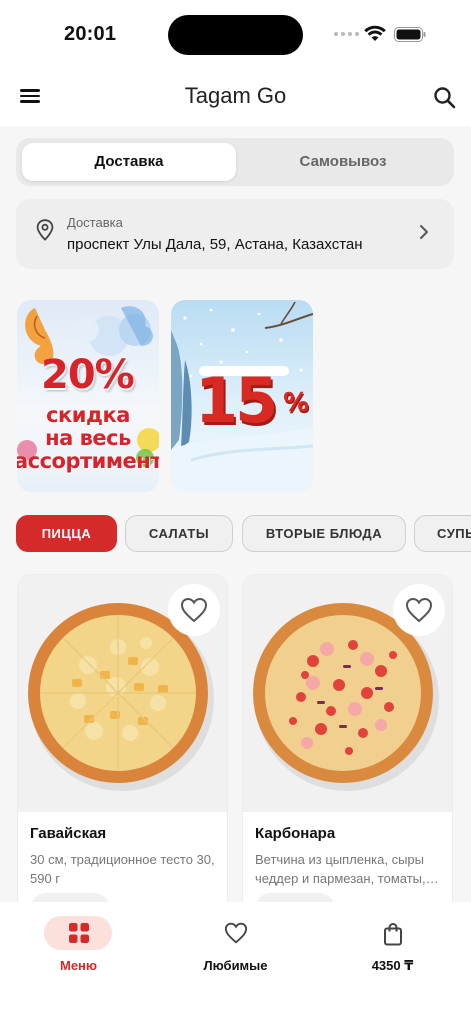 This screenshot has width=471, height=1024. Describe the element at coordinates (442, 533) in the screenshot. I see `category-chip-soups: СУПЫ` at that location.